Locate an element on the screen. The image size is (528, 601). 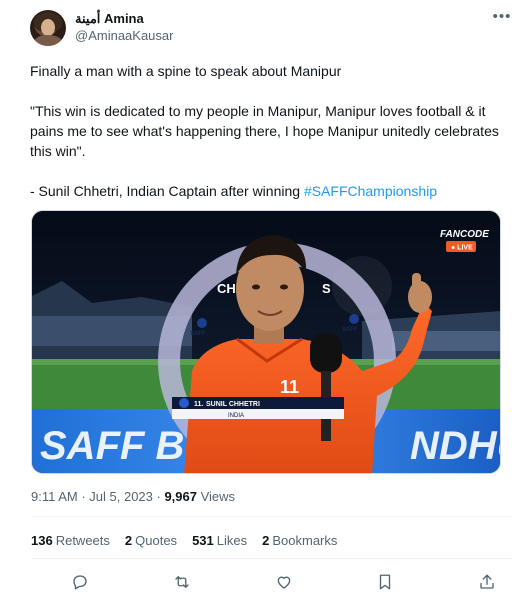
tweet-timestamp: 9:11 AM · Jul 5, 2023 · 9,967 Views is located at coordinates (133, 496).